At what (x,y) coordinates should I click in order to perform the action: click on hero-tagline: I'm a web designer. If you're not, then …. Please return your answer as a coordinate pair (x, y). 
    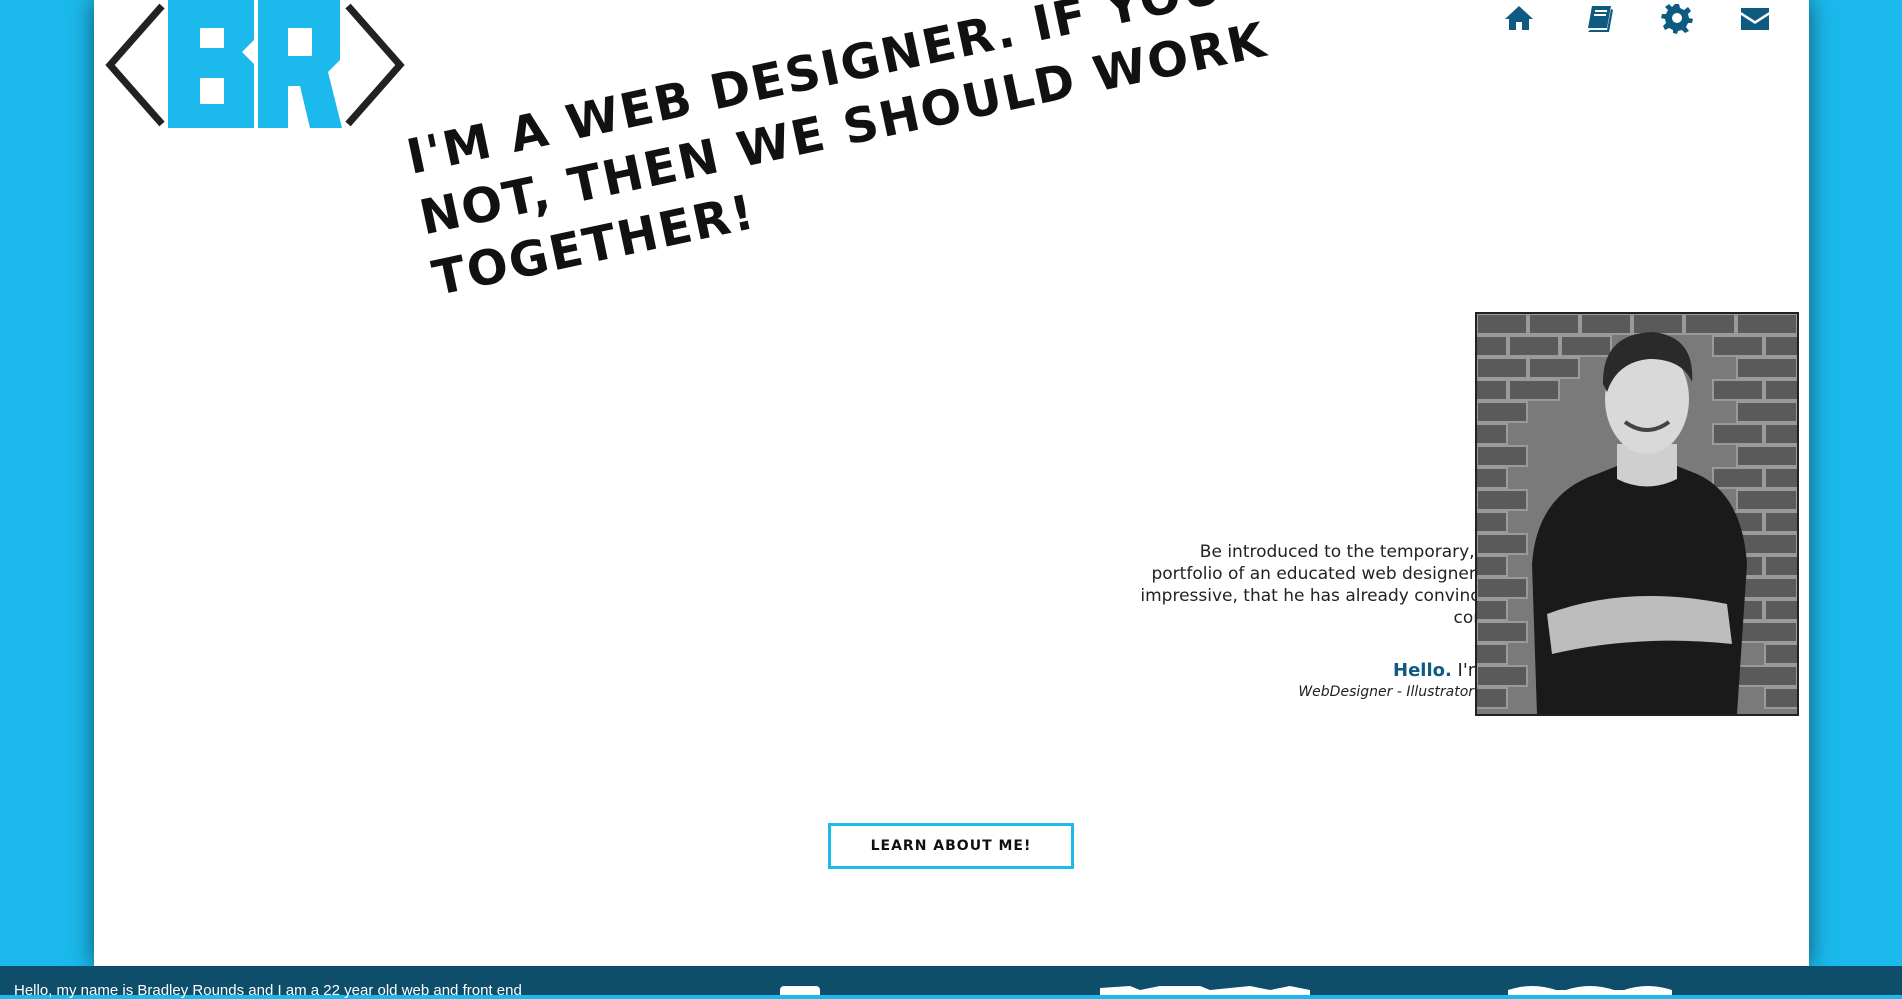
    Looking at the image, I should click on (859, 154).